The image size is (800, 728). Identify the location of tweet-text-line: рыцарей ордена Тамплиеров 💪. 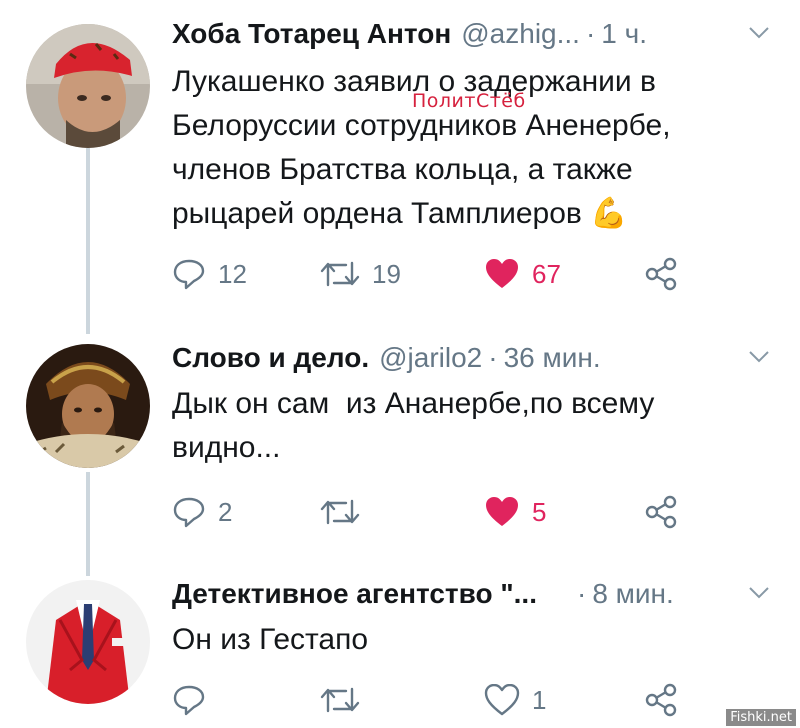
(452, 214).